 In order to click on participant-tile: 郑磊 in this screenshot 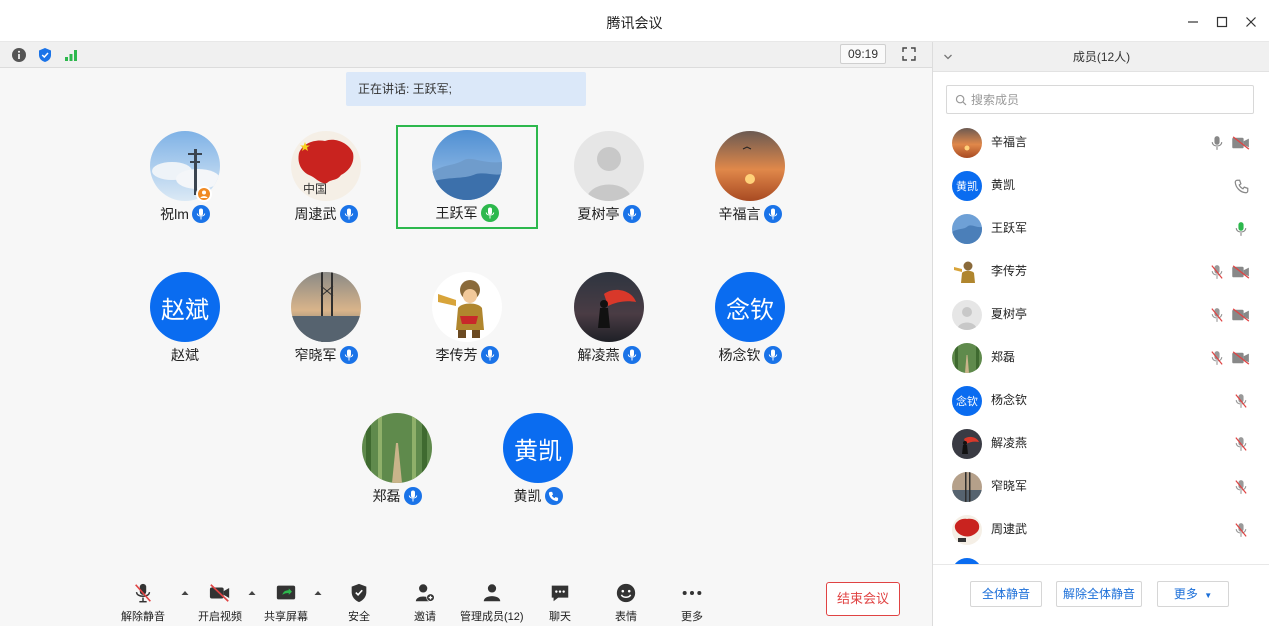, I will do `click(397, 460)`.